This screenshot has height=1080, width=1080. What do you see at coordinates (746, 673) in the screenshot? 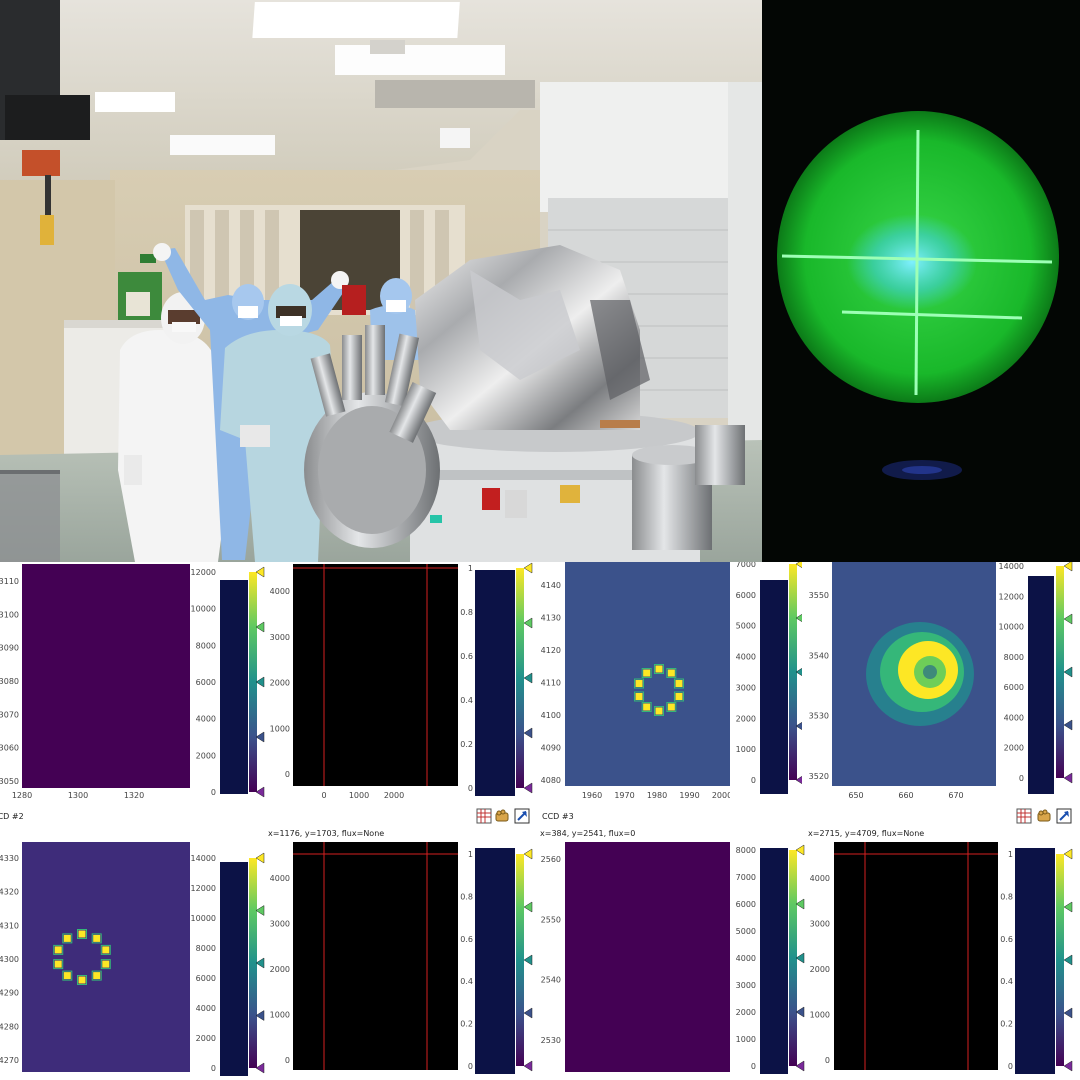
I see `colorbar-tick-labels: 7000 6000 5000 4000 3000 2000 1000 0` at bounding box center [746, 673].